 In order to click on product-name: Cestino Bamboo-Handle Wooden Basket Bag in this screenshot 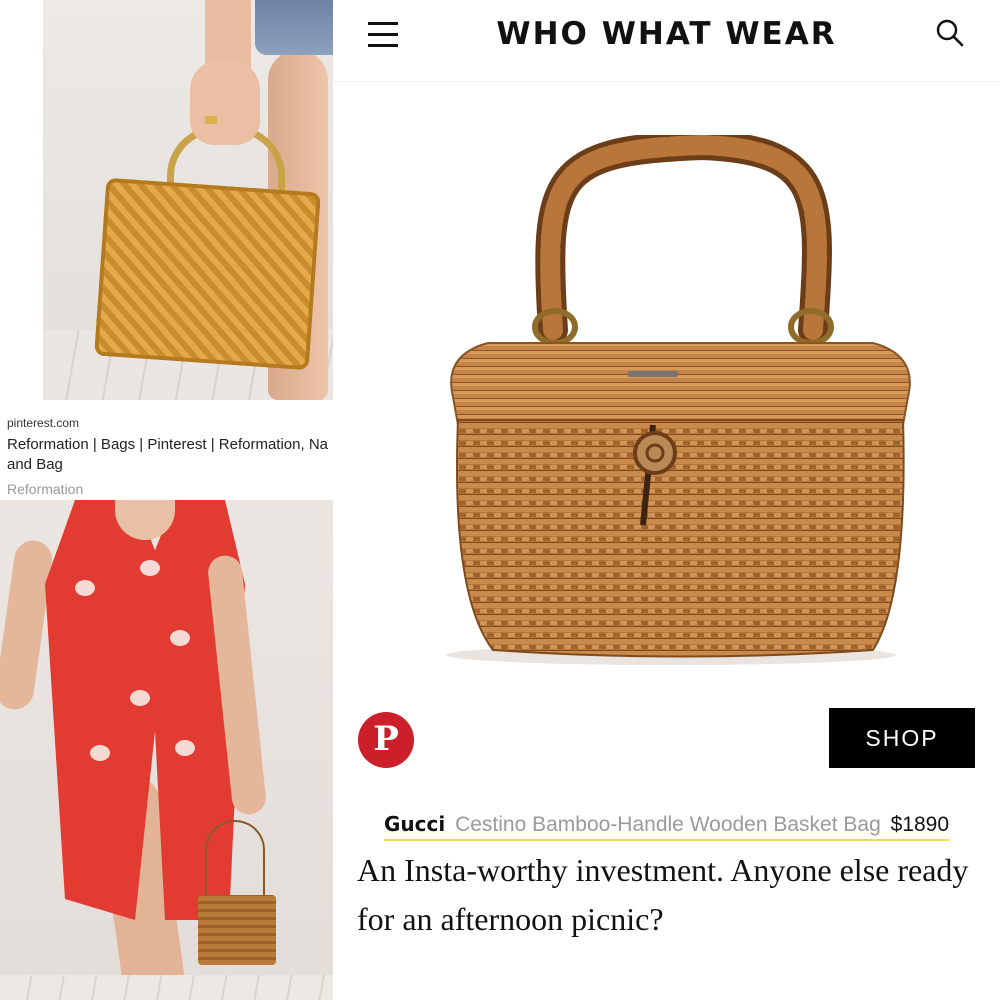, I will do `click(668, 824)`.